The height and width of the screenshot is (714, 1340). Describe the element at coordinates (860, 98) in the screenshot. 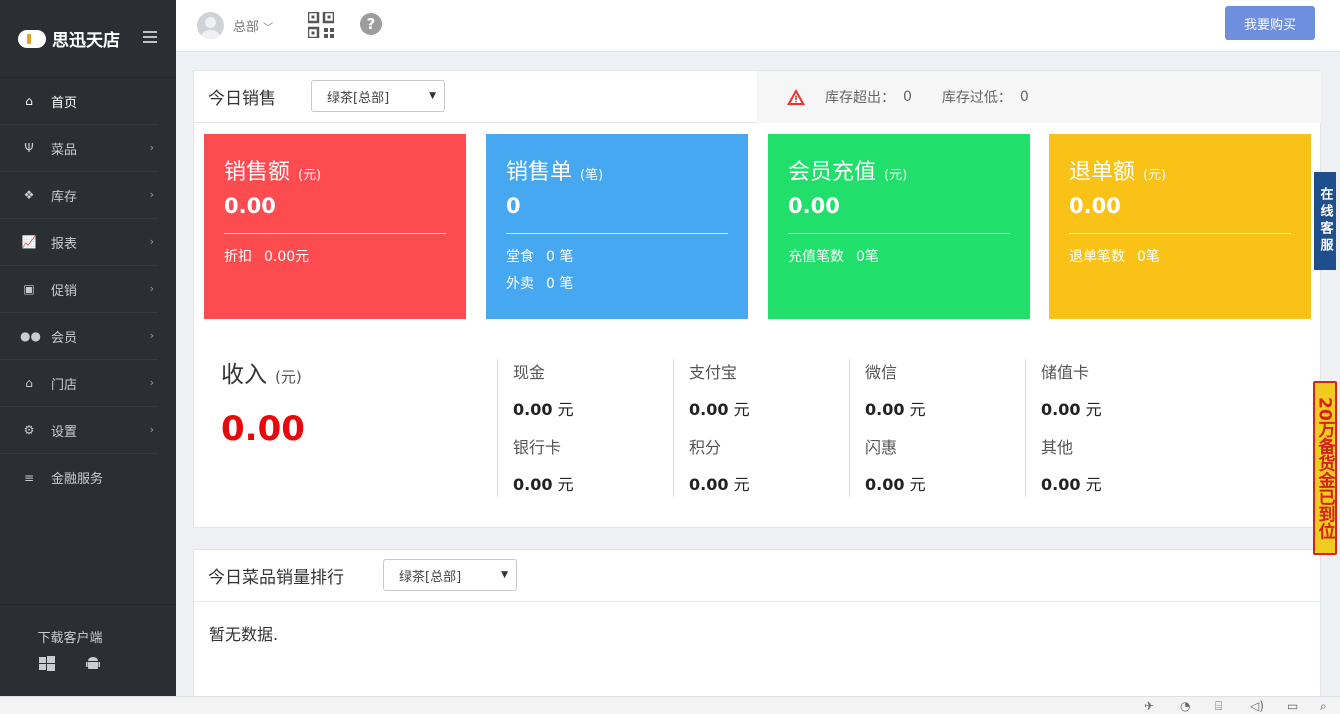

I see `stock-over-label: 库存超出：` at that location.